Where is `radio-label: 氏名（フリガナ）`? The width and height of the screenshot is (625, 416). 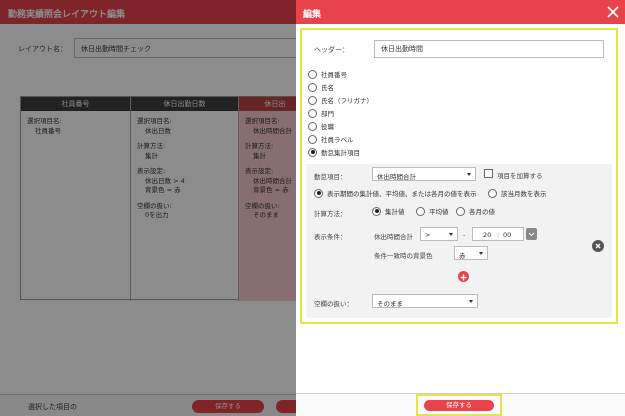 radio-label: 氏名（フリガナ） is located at coordinates (347, 101).